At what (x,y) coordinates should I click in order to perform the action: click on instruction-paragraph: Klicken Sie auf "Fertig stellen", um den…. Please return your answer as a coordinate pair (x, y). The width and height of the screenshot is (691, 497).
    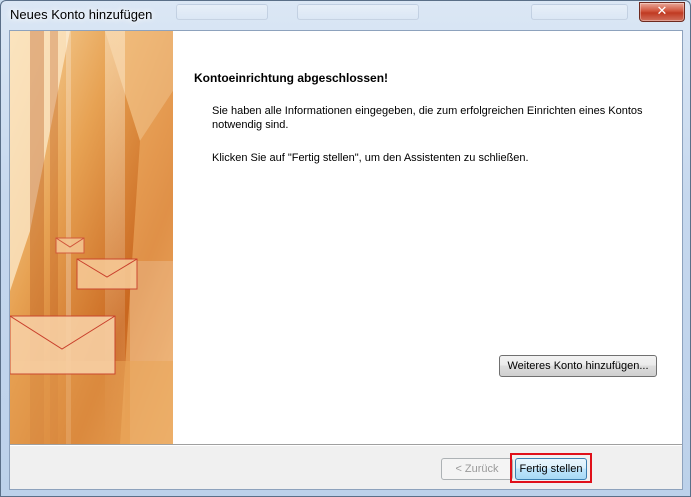
    Looking at the image, I should click on (370, 158).